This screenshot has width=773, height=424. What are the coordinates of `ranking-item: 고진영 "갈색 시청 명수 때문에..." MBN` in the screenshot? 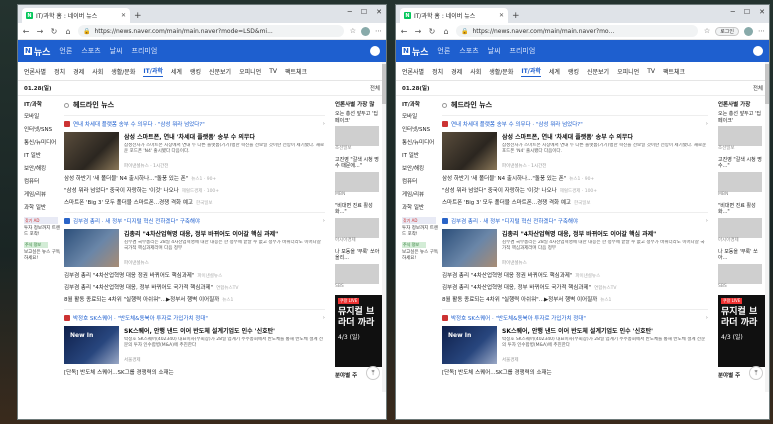 It's located at (358, 177).